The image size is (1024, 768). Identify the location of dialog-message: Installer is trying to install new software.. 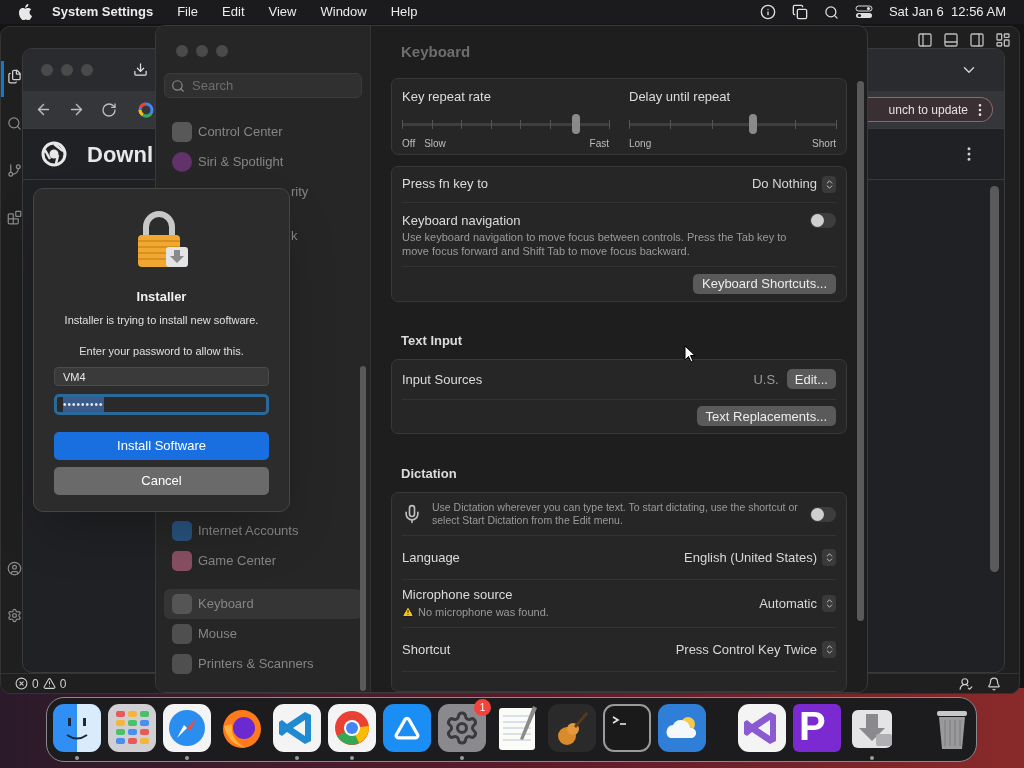
(161, 320).